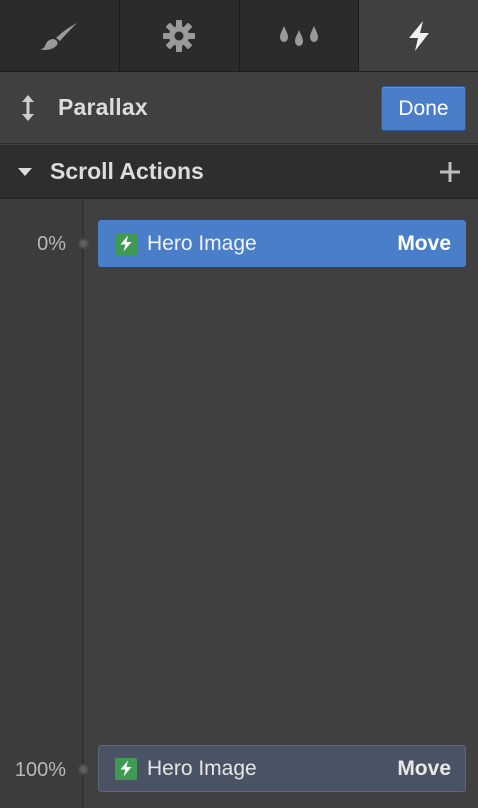  What do you see at coordinates (83, 769) in the screenshot?
I see `step-marker-end` at bounding box center [83, 769].